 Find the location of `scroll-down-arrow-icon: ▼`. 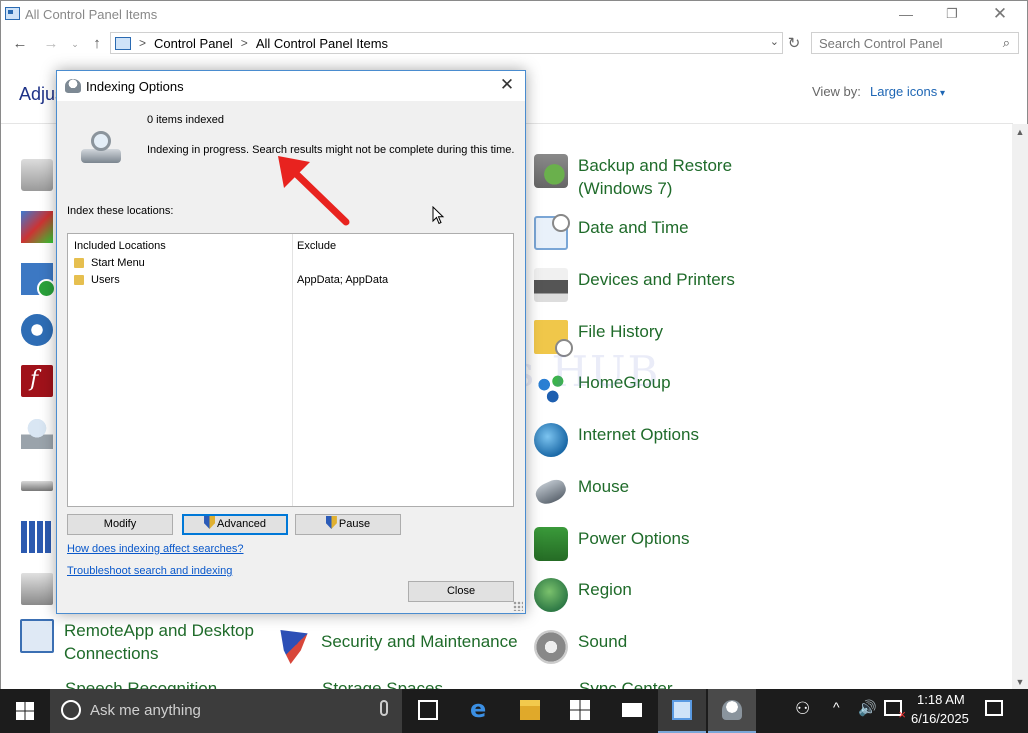

scroll-down-arrow-icon: ▼ is located at coordinates (1020, 682).